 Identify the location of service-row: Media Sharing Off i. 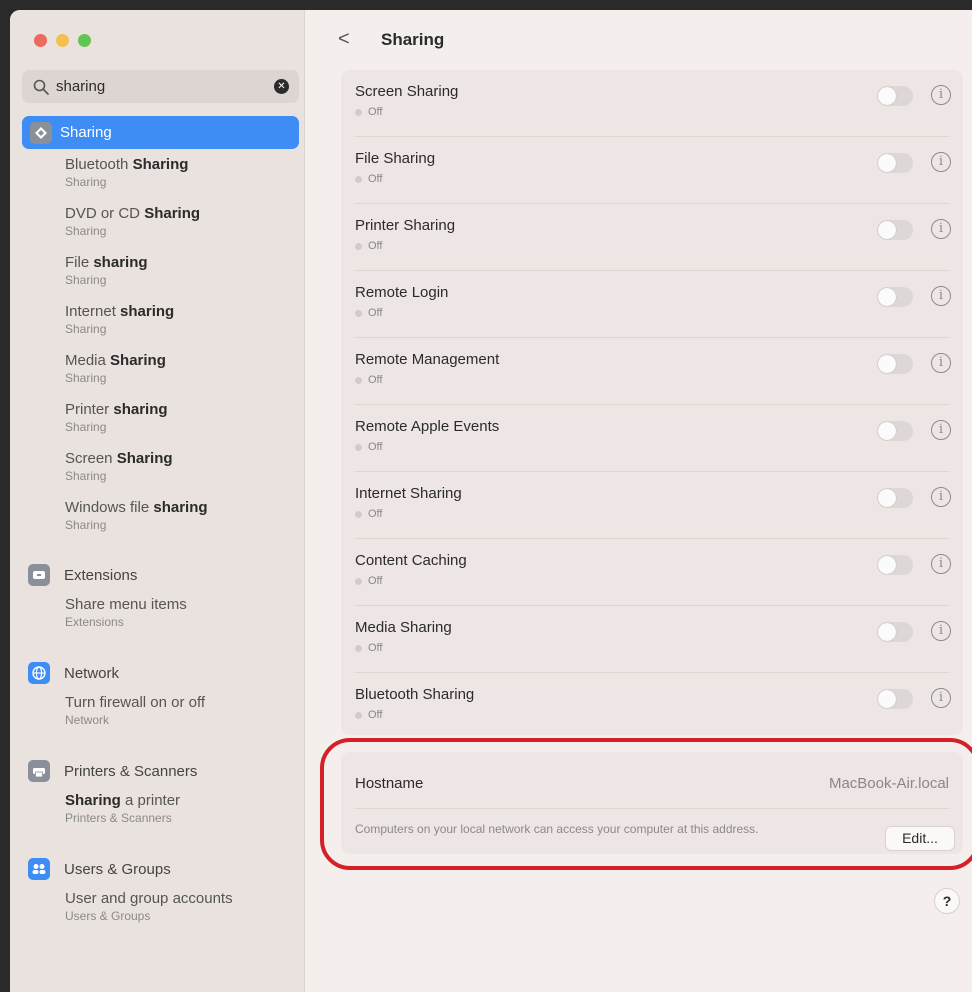
(652, 639).